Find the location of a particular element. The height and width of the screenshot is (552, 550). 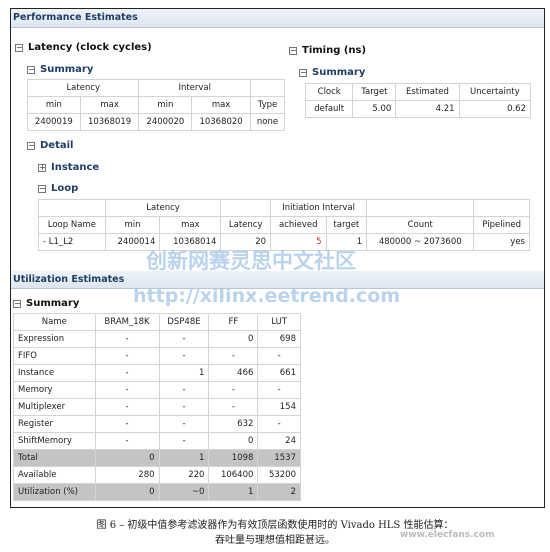

detail-section: − Detail is located at coordinates (50, 145).